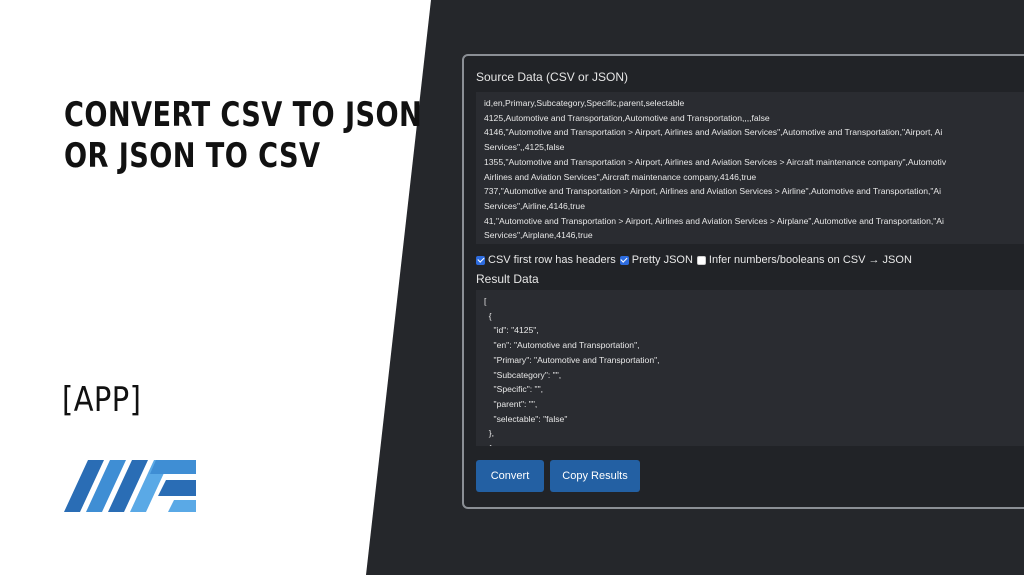 The image size is (1024, 575). I want to click on convert-button: Convert, so click(510, 476).